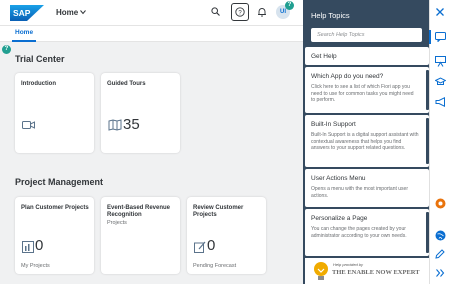  What do you see at coordinates (215, 11) in the screenshot?
I see `search-icon` at bounding box center [215, 11].